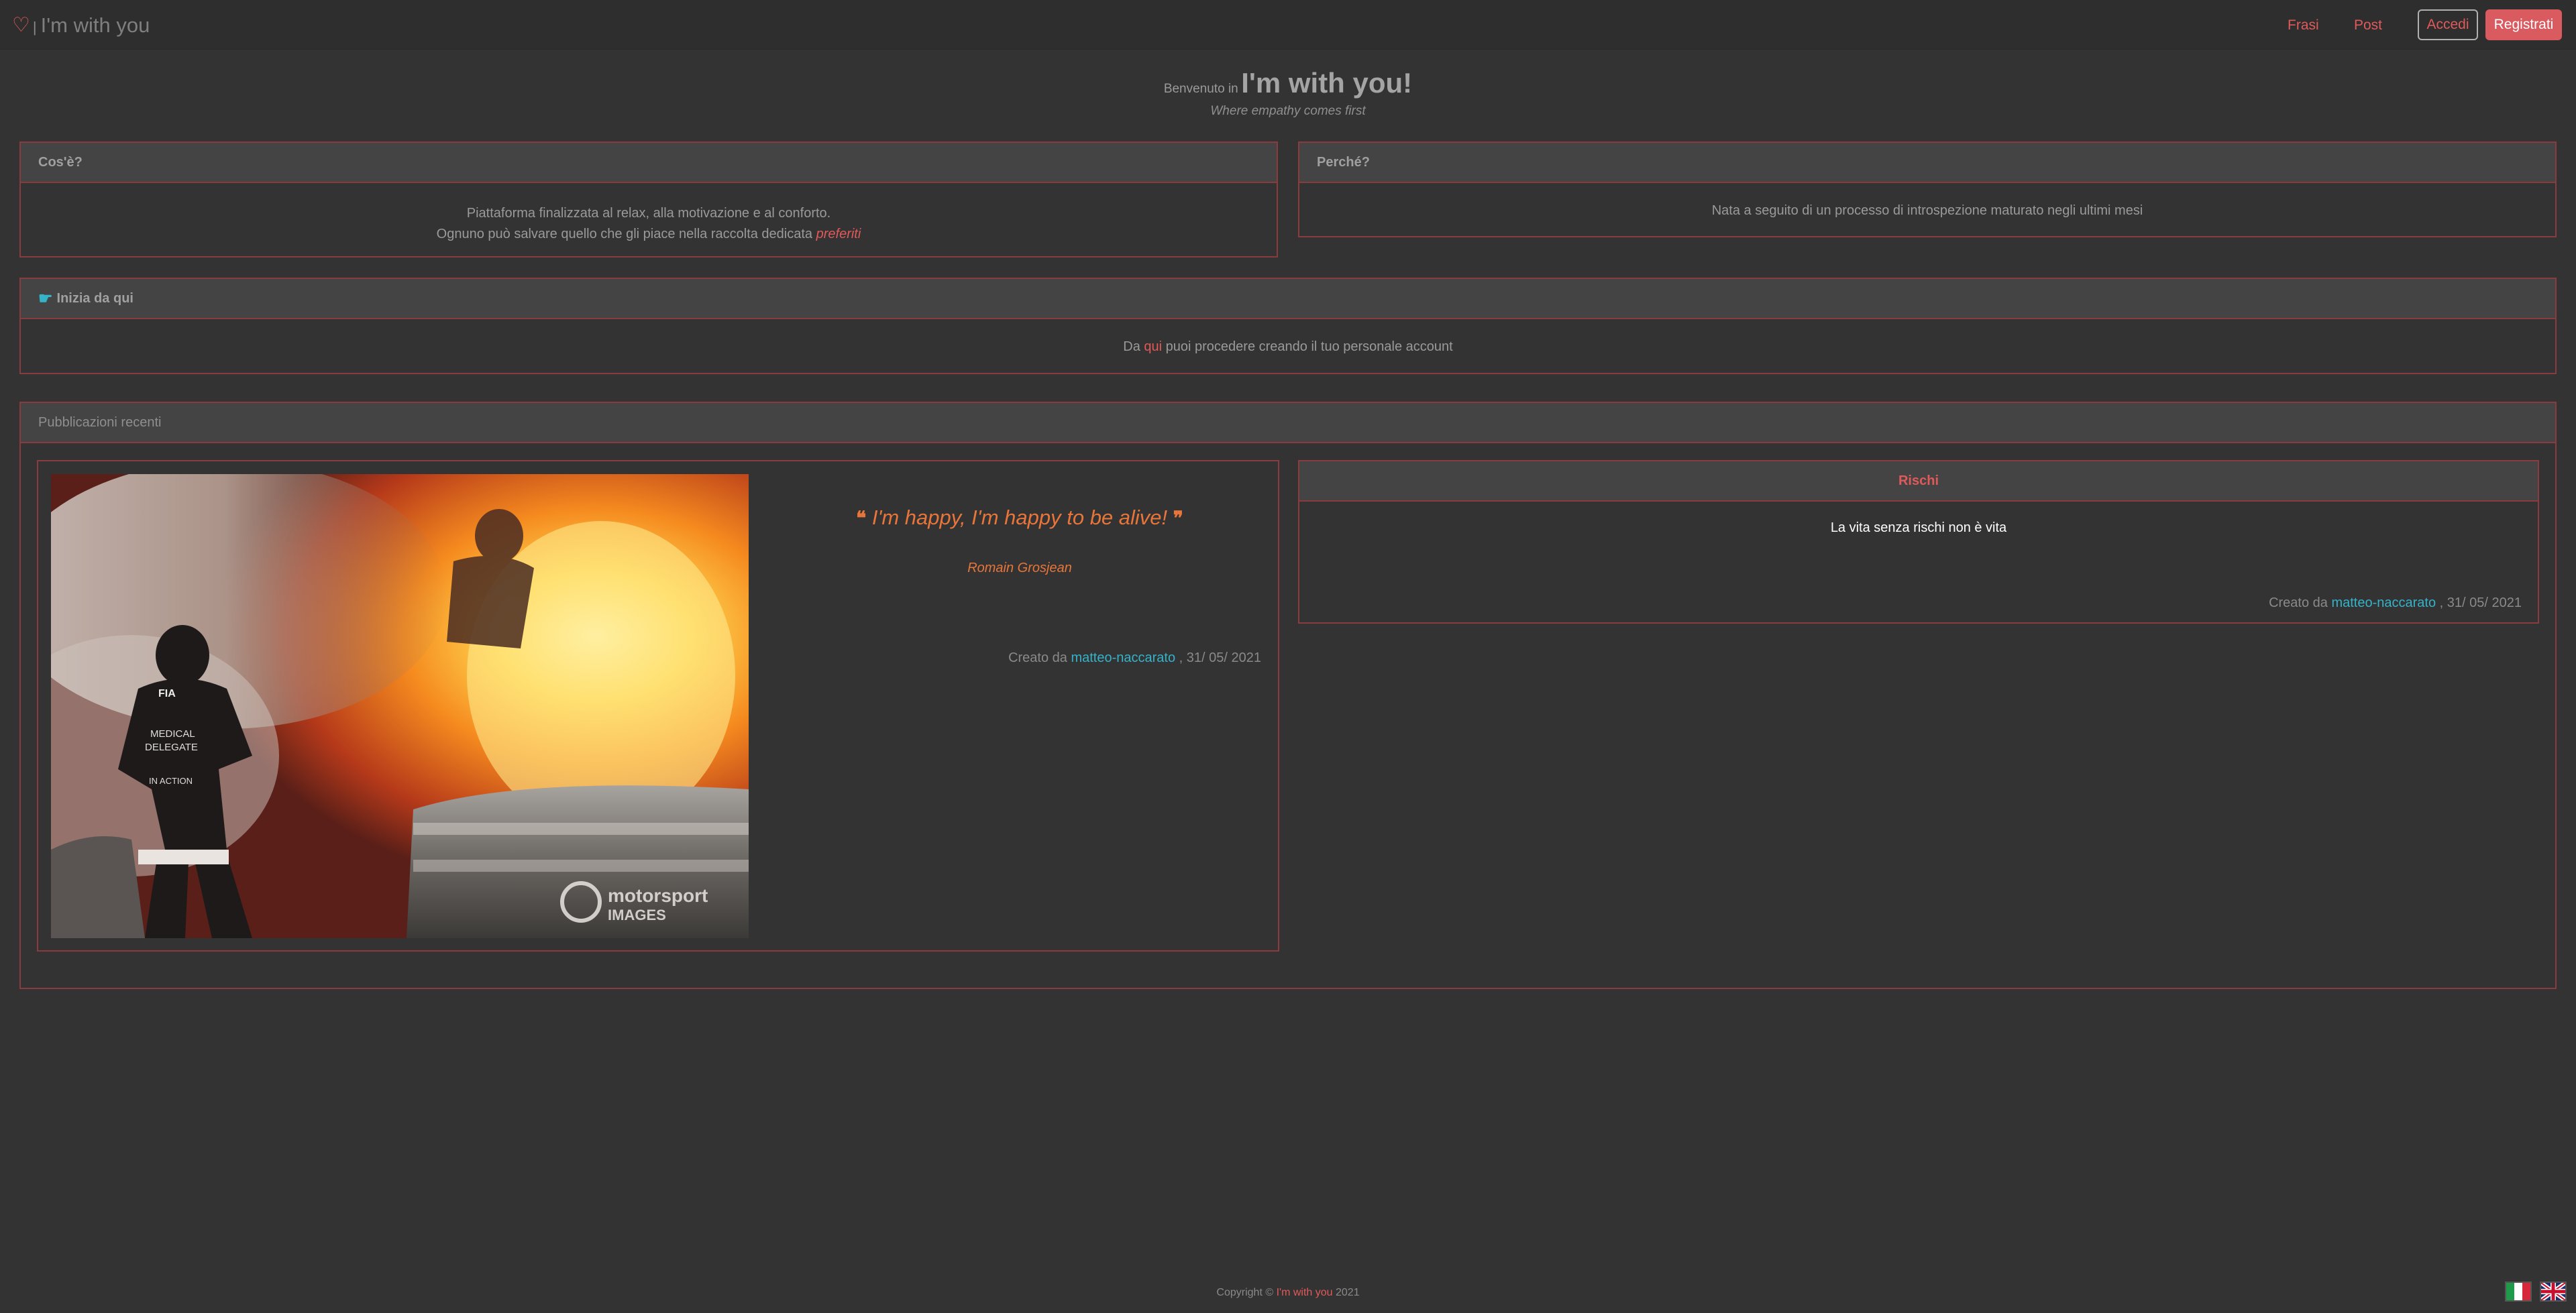  Describe the element at coordinates (861, 518) in the screenshot. I see `quote-open-icon: ❝` at that location.